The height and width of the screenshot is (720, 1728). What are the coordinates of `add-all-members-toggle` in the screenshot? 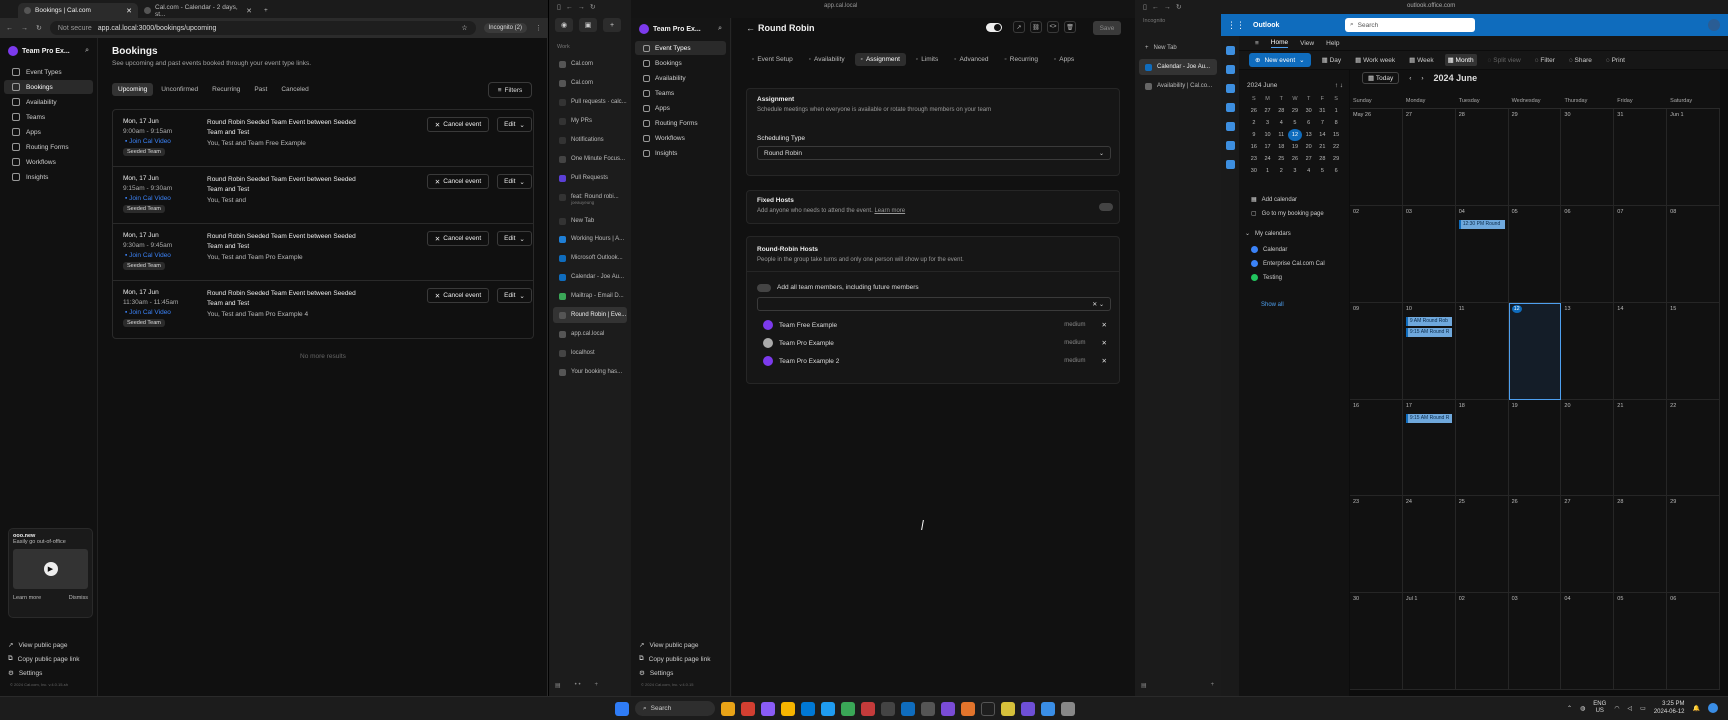 It's located at (764, 288).